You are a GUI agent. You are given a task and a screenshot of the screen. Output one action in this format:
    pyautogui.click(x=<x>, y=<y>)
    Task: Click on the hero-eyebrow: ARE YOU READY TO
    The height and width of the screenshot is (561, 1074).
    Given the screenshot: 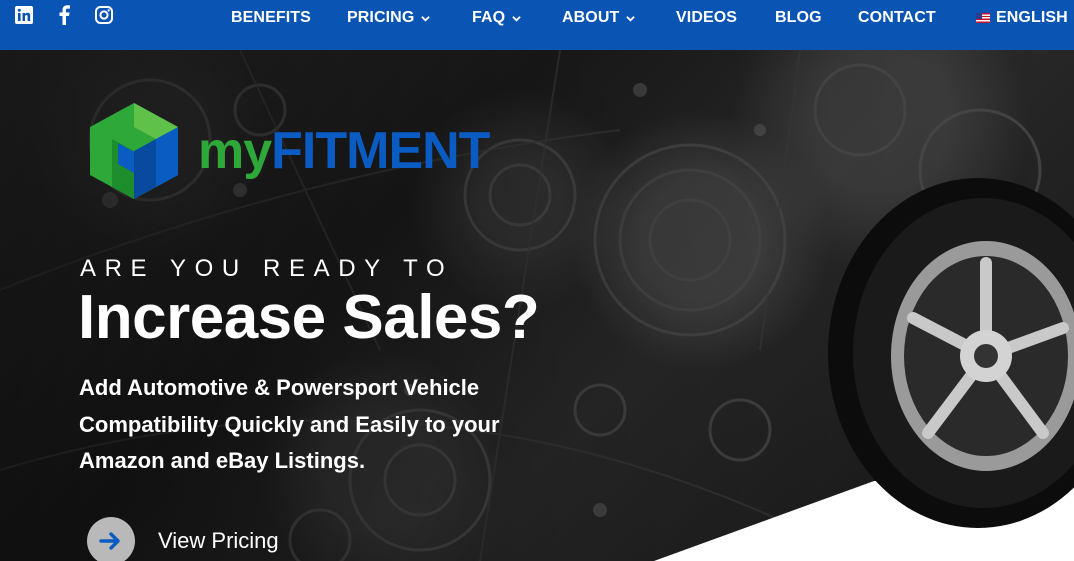 What is the action you would take?
    pyautogui.click(x=267, y=268)
    